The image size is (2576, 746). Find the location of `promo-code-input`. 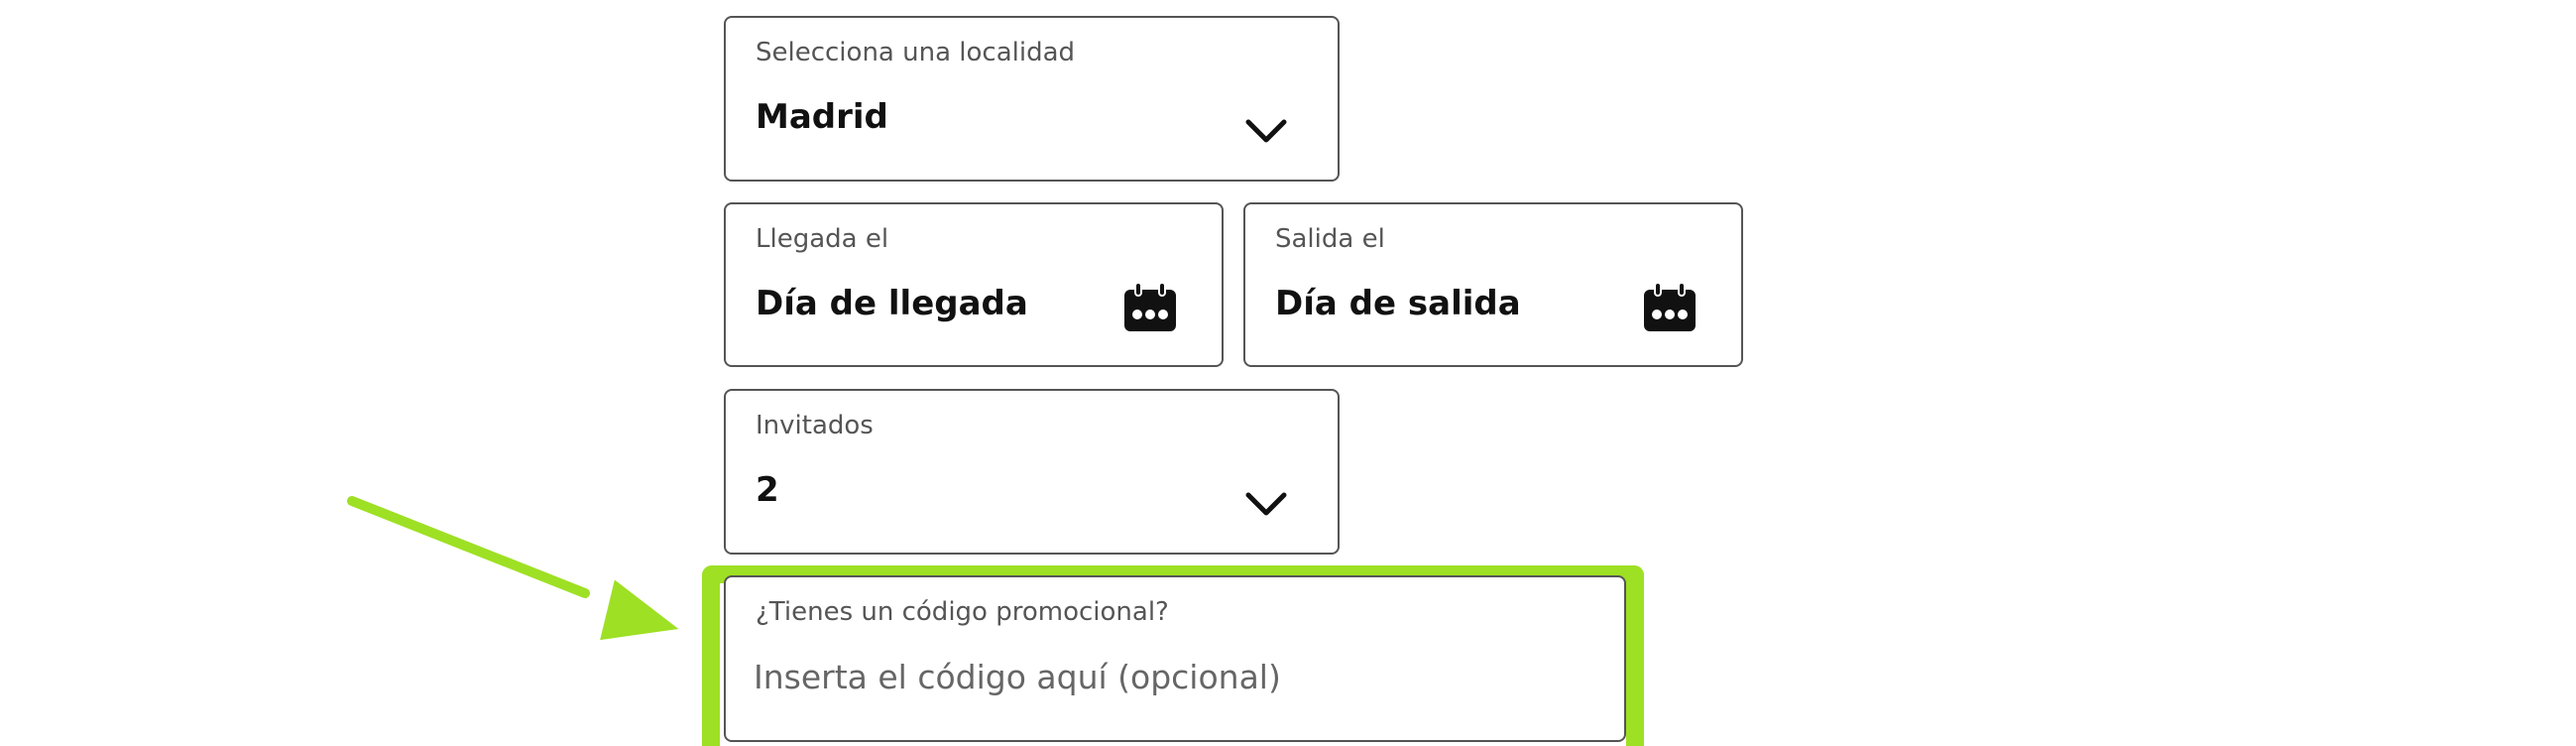

promo-code-input is located at coordinates (1165, 676).